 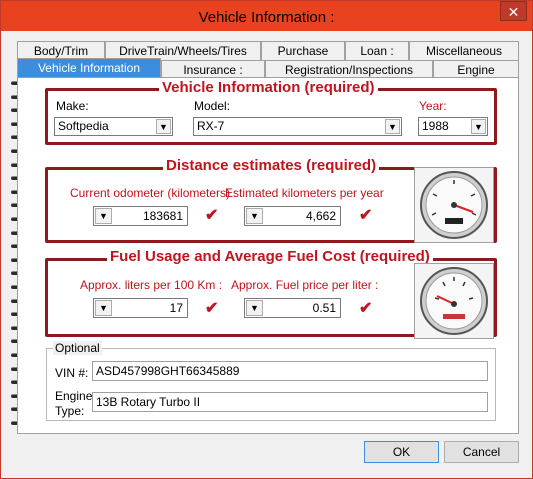 What do you see at coordinates (481, 452) in the screenshot?
I see `cancel-button: Cancel` at bounding box center [481, 452].